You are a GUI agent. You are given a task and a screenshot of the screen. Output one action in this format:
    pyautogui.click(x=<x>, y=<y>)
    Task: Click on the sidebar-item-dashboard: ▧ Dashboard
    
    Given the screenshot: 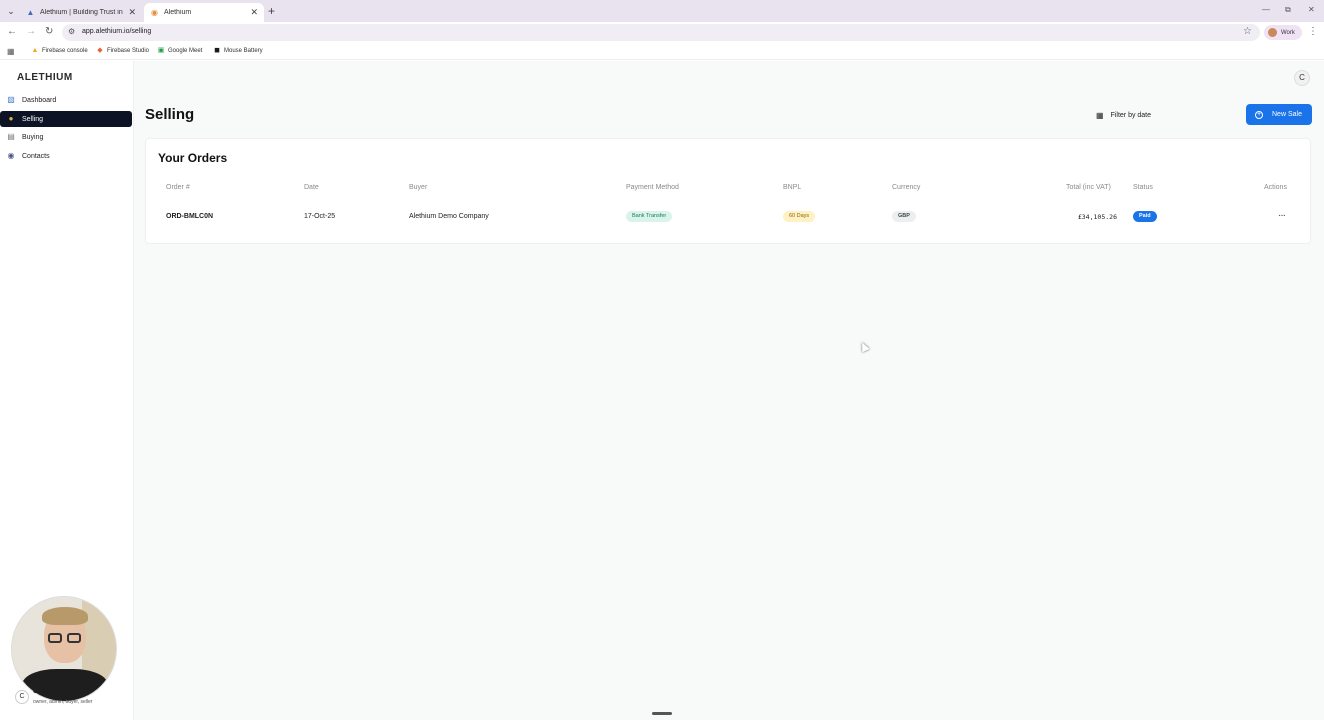 What is the action you would take?
    pyautogui.click(x=66, y=100)
    